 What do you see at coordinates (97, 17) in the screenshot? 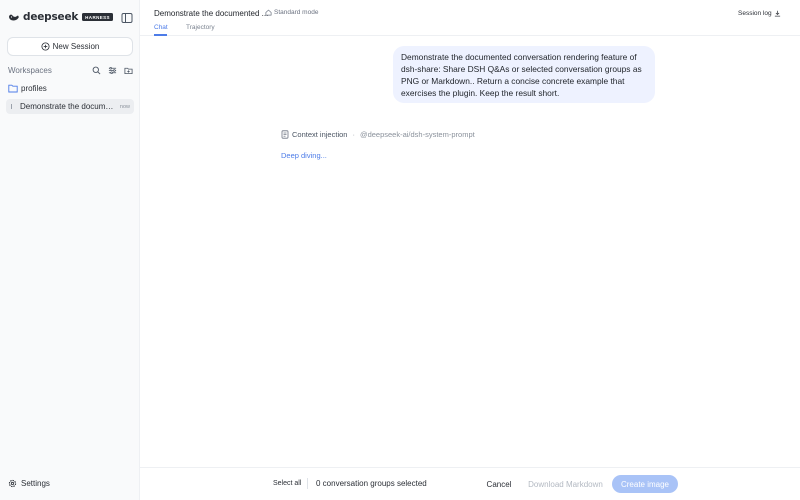
I see `brand-badge: HARNESS` at bounding box center [97, 17].